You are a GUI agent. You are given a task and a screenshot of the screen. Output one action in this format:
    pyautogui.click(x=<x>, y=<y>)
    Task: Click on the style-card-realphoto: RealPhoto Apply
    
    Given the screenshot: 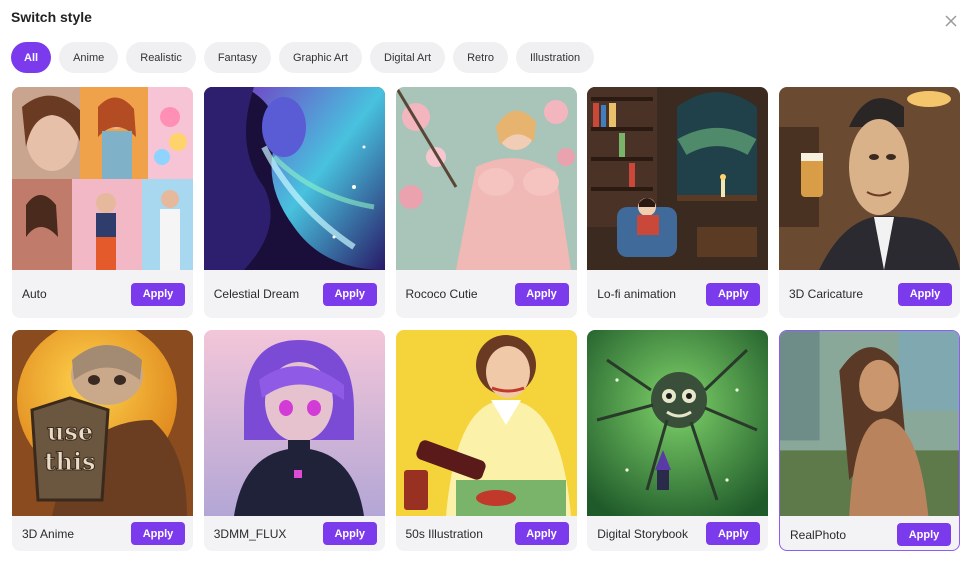 What is the action you would take?
    pyautogui.click(x=869, y=440)
    